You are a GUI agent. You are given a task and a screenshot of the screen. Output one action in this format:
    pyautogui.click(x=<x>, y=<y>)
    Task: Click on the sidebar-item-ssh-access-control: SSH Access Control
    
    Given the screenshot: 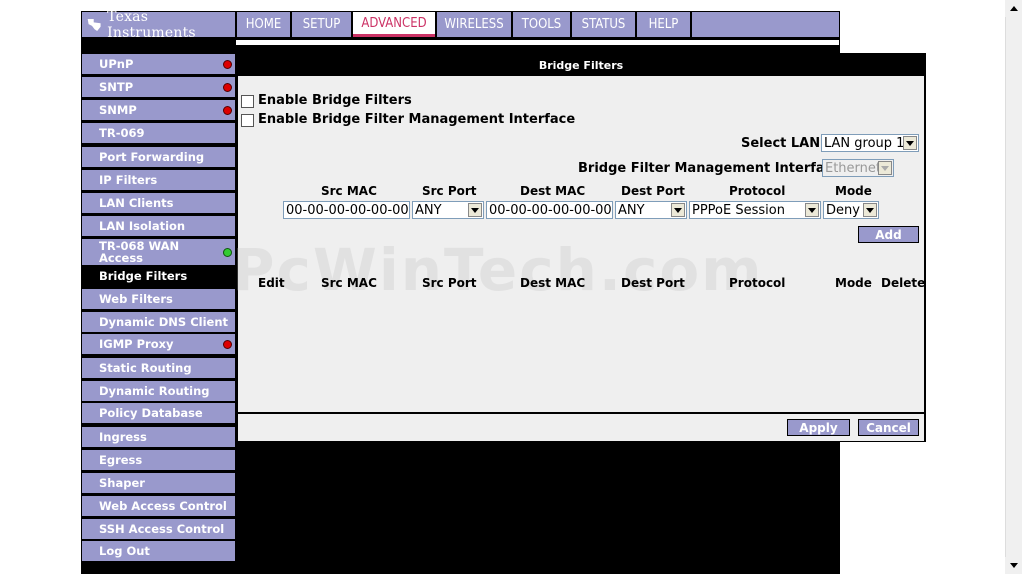 What is the action you would take?
    pyautogui.click(x=158, y=529)
    